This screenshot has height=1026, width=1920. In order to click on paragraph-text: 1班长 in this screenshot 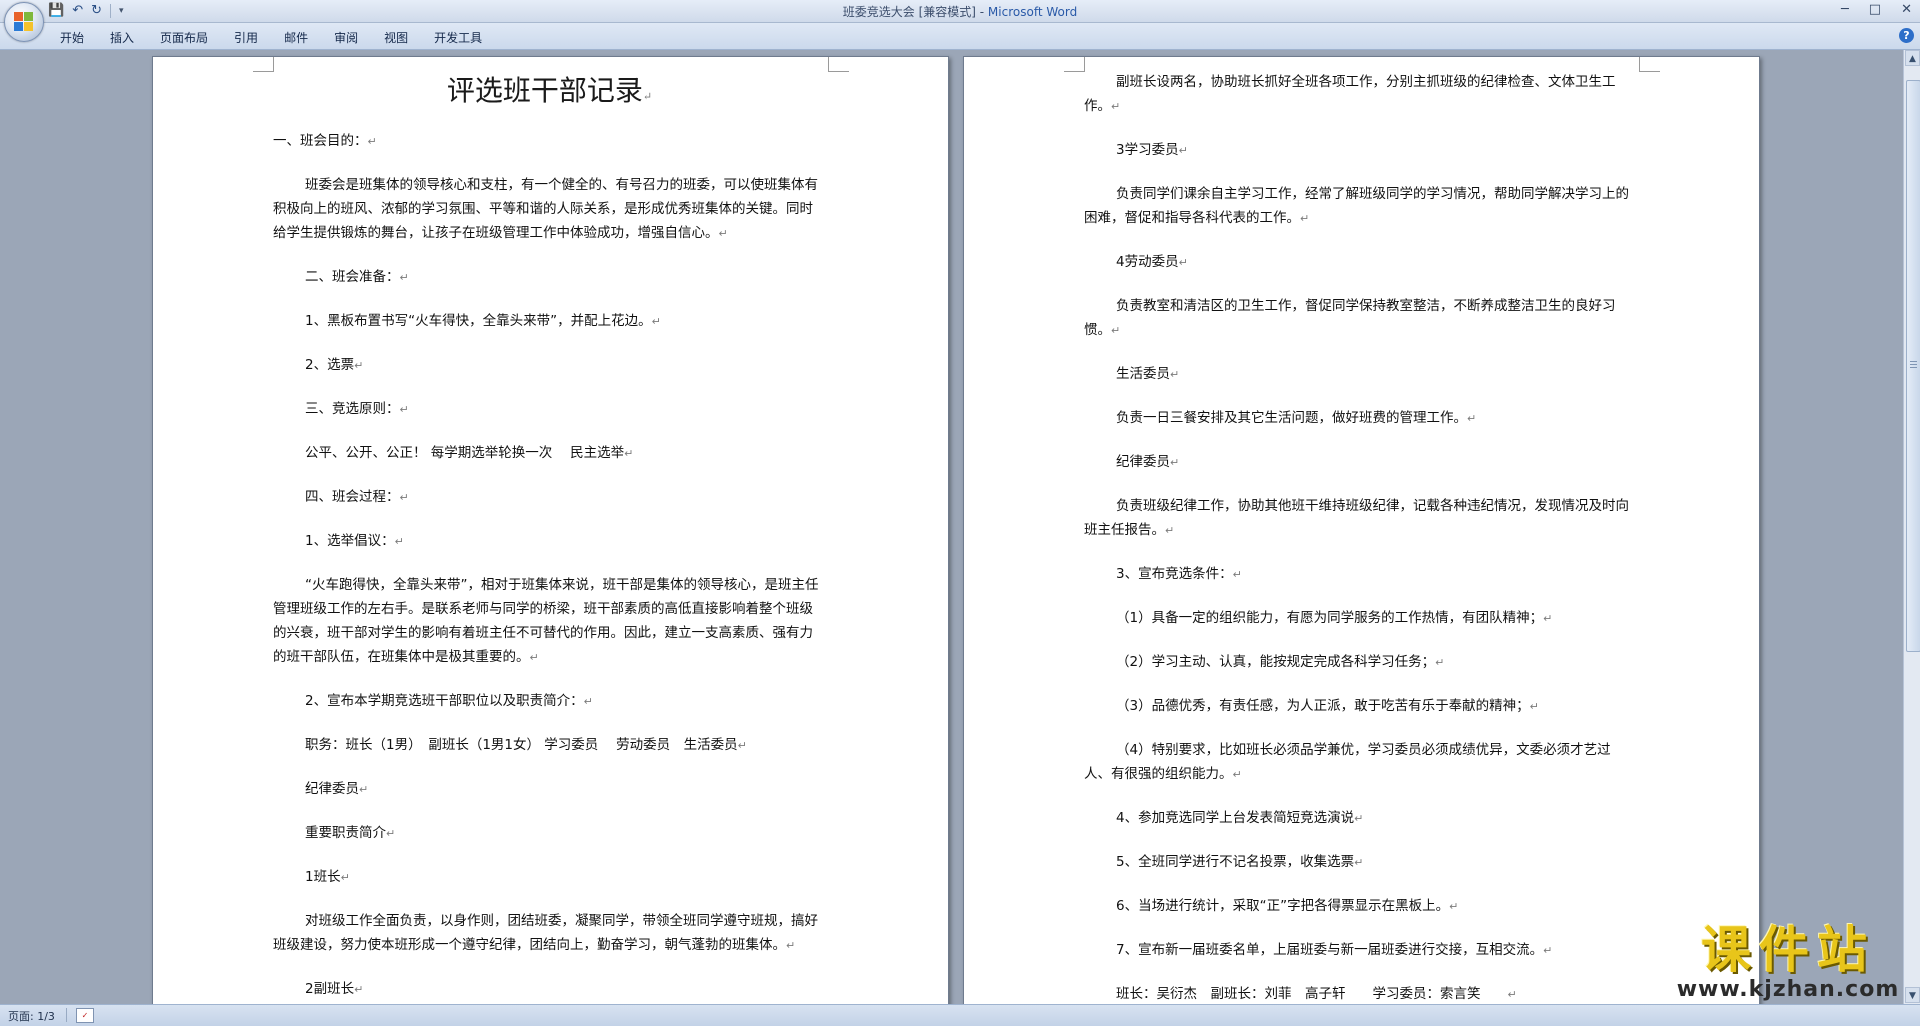, I will do `click(323, 877)`.